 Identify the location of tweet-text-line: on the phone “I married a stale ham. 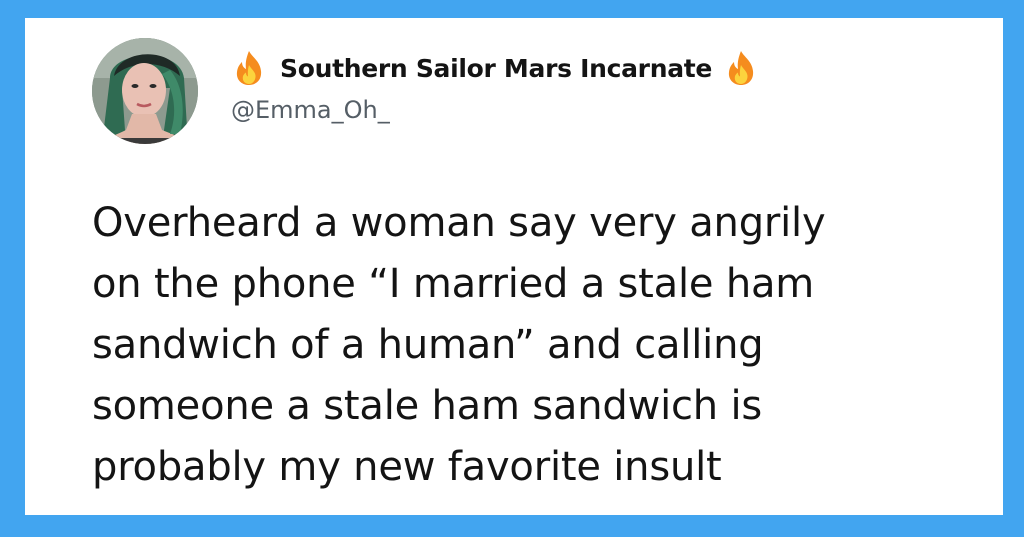
(453, 284).